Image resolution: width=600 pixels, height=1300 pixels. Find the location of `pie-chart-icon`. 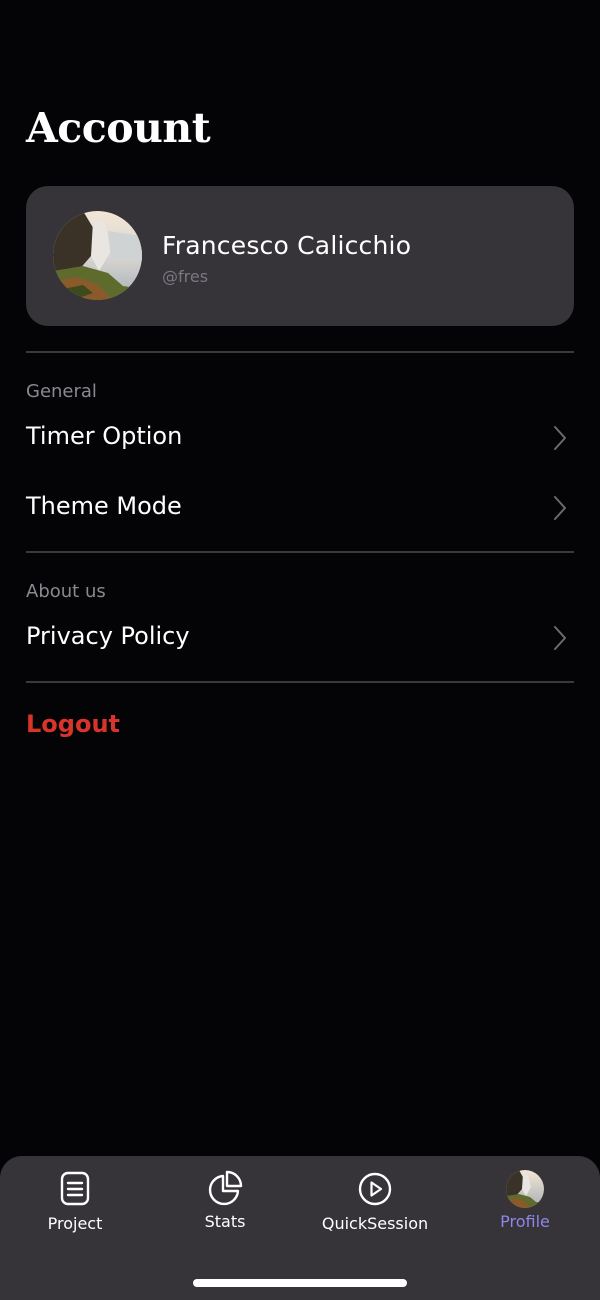

pie-chart-icon is located at coordinates (225, 1188).